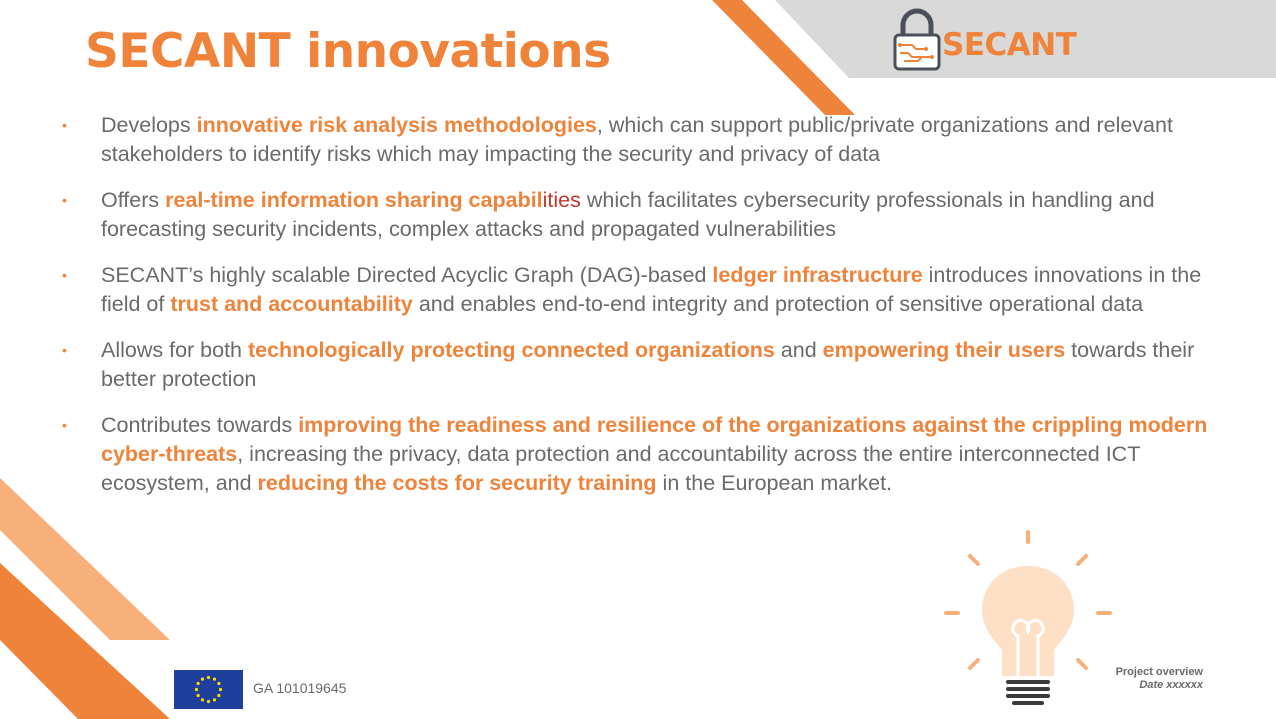 The image size is (1276, 719). What do you see at coordinates (457, 483) in the screenshot?
I see `bullet-highlight: reducing the costs for security training` at bounding box center [457, 483].